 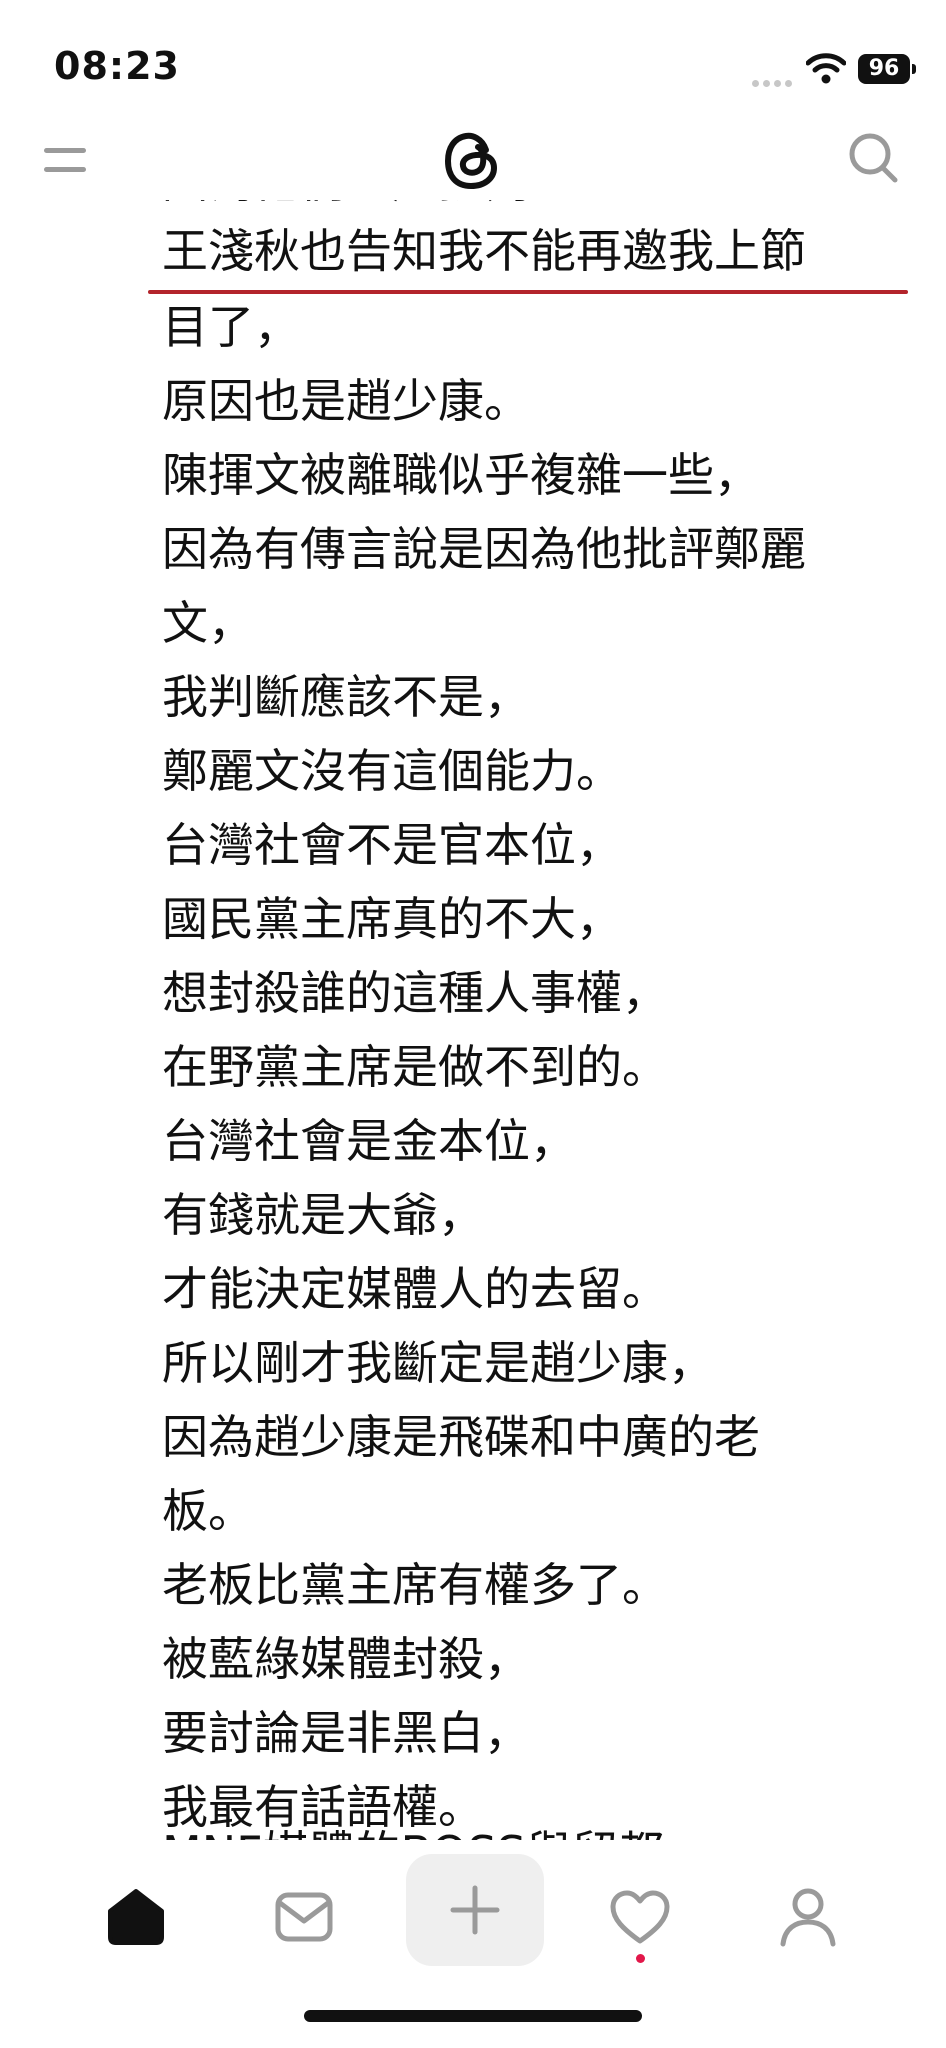 I want to click on post-line: MNF媒體的BOSS與留都, so click(x=413, y=1829).